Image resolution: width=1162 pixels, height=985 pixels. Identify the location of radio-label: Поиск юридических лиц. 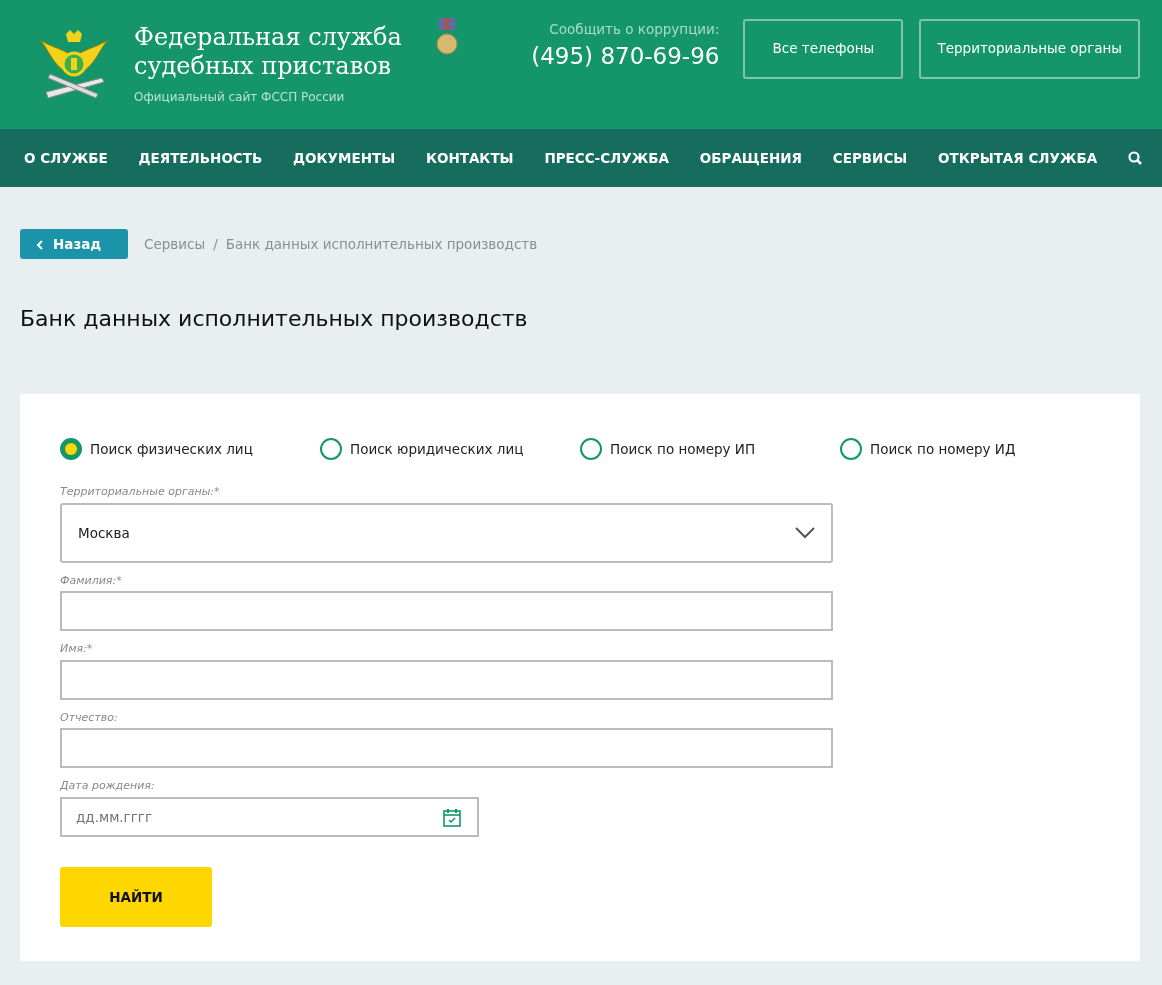
(437, 450).